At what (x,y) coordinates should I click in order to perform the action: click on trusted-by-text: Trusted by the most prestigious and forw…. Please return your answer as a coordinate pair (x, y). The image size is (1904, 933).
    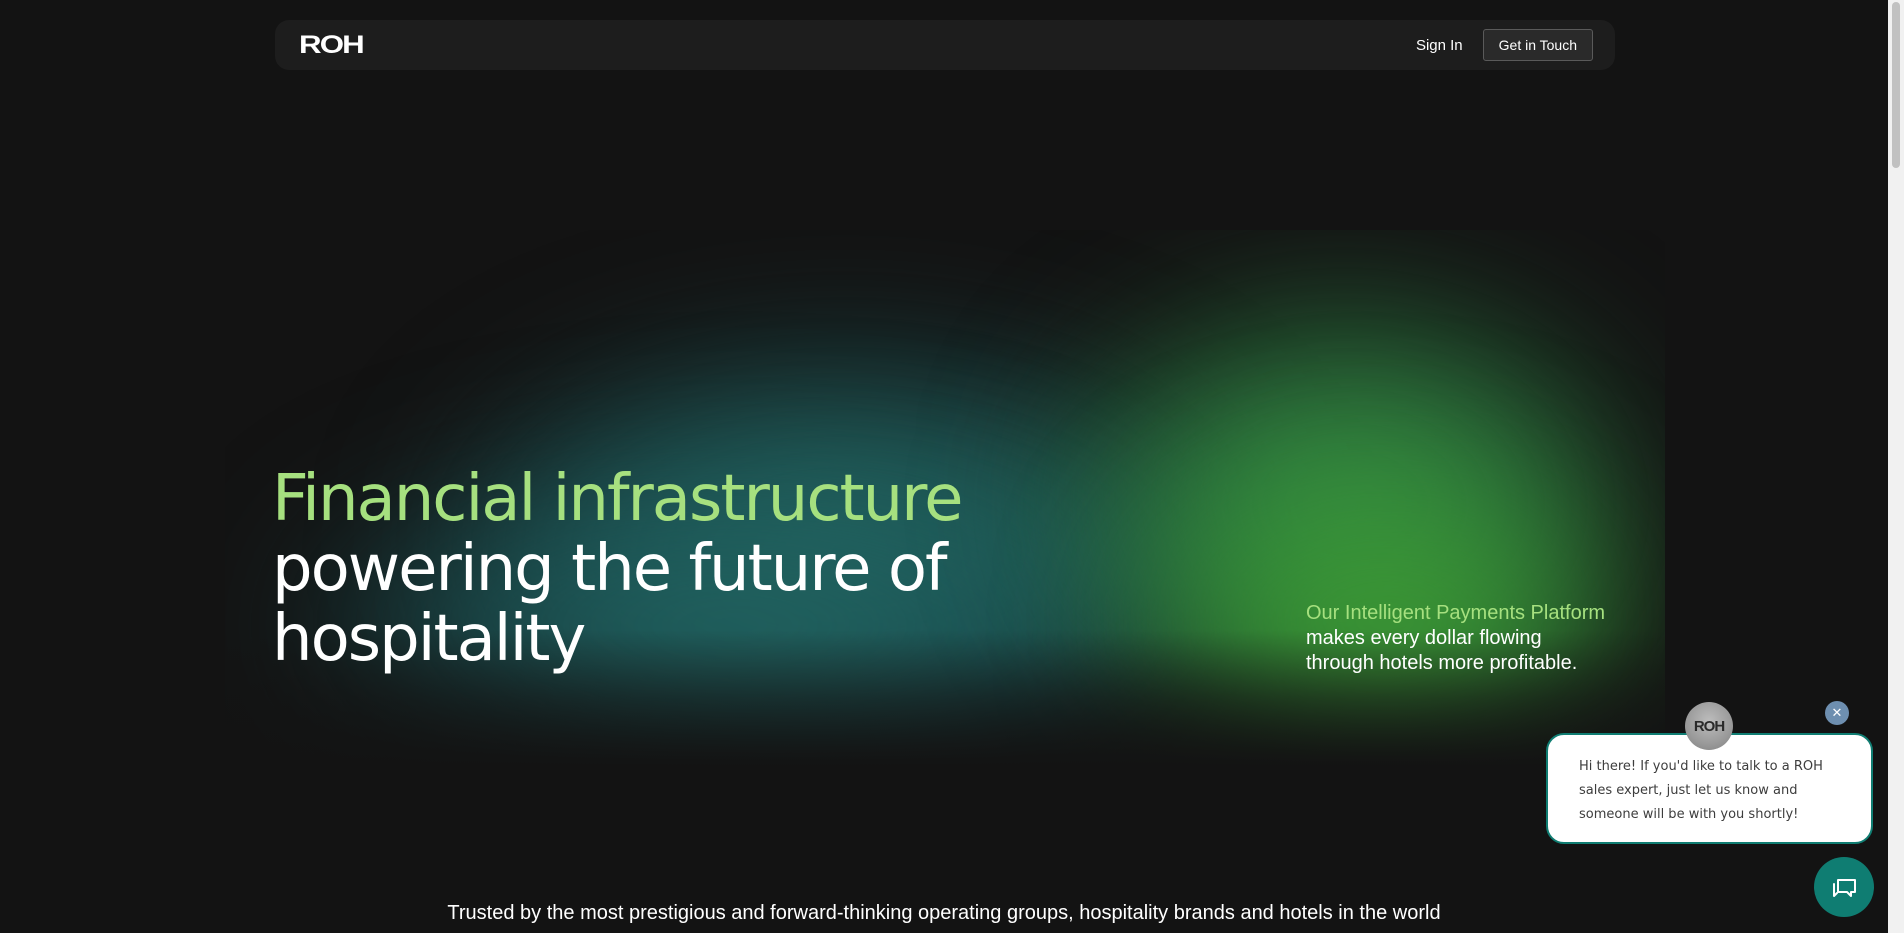
    Looking at the image, I should click on (944, 913).